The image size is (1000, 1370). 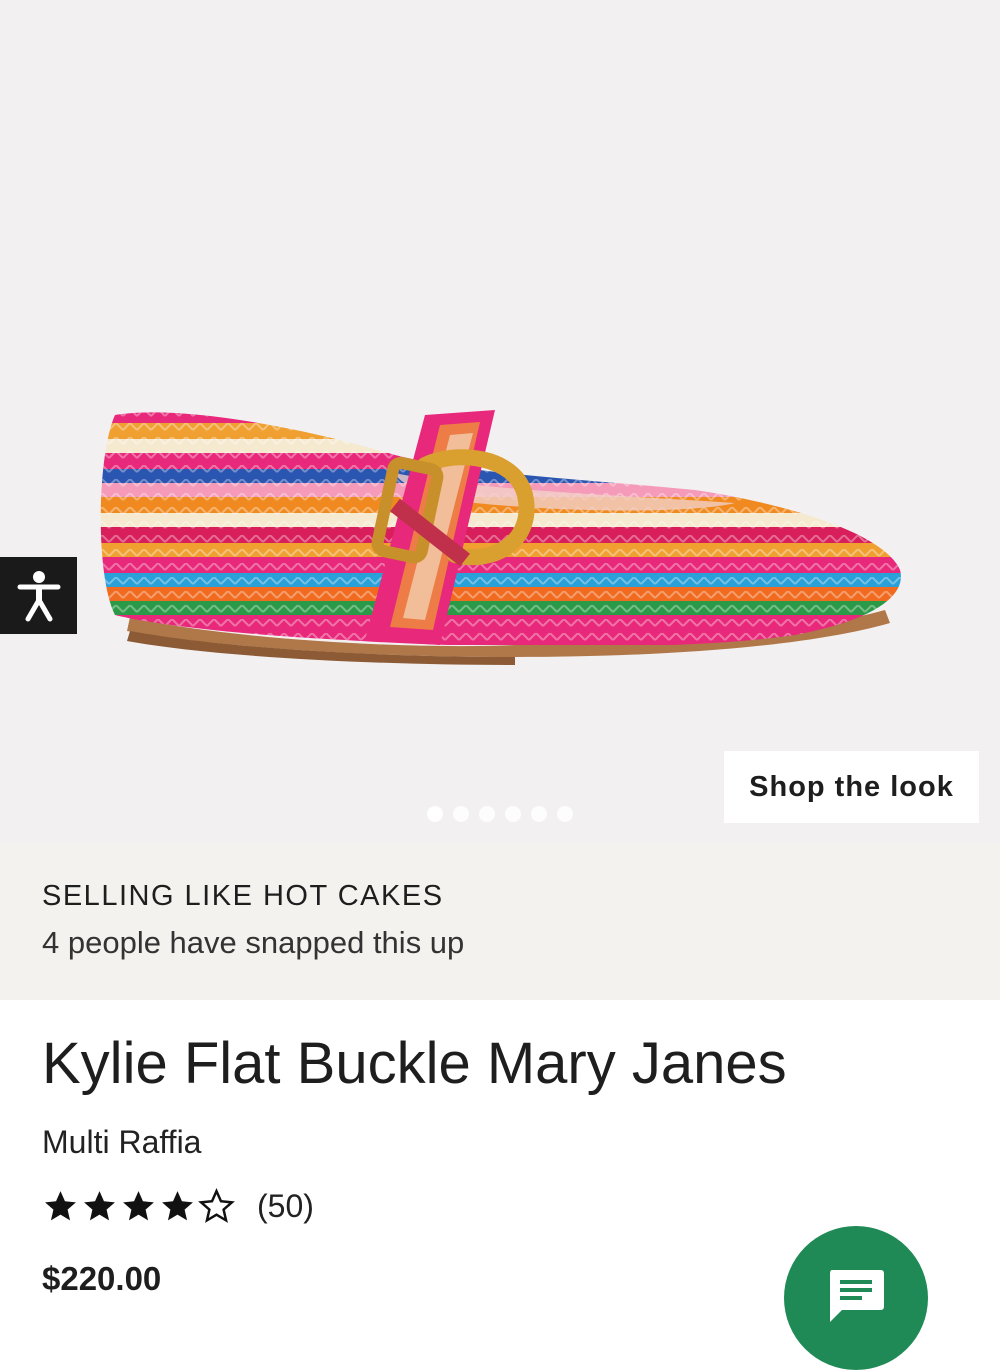 I want to click on product-rating: (50), so click(x=178, y=1206).